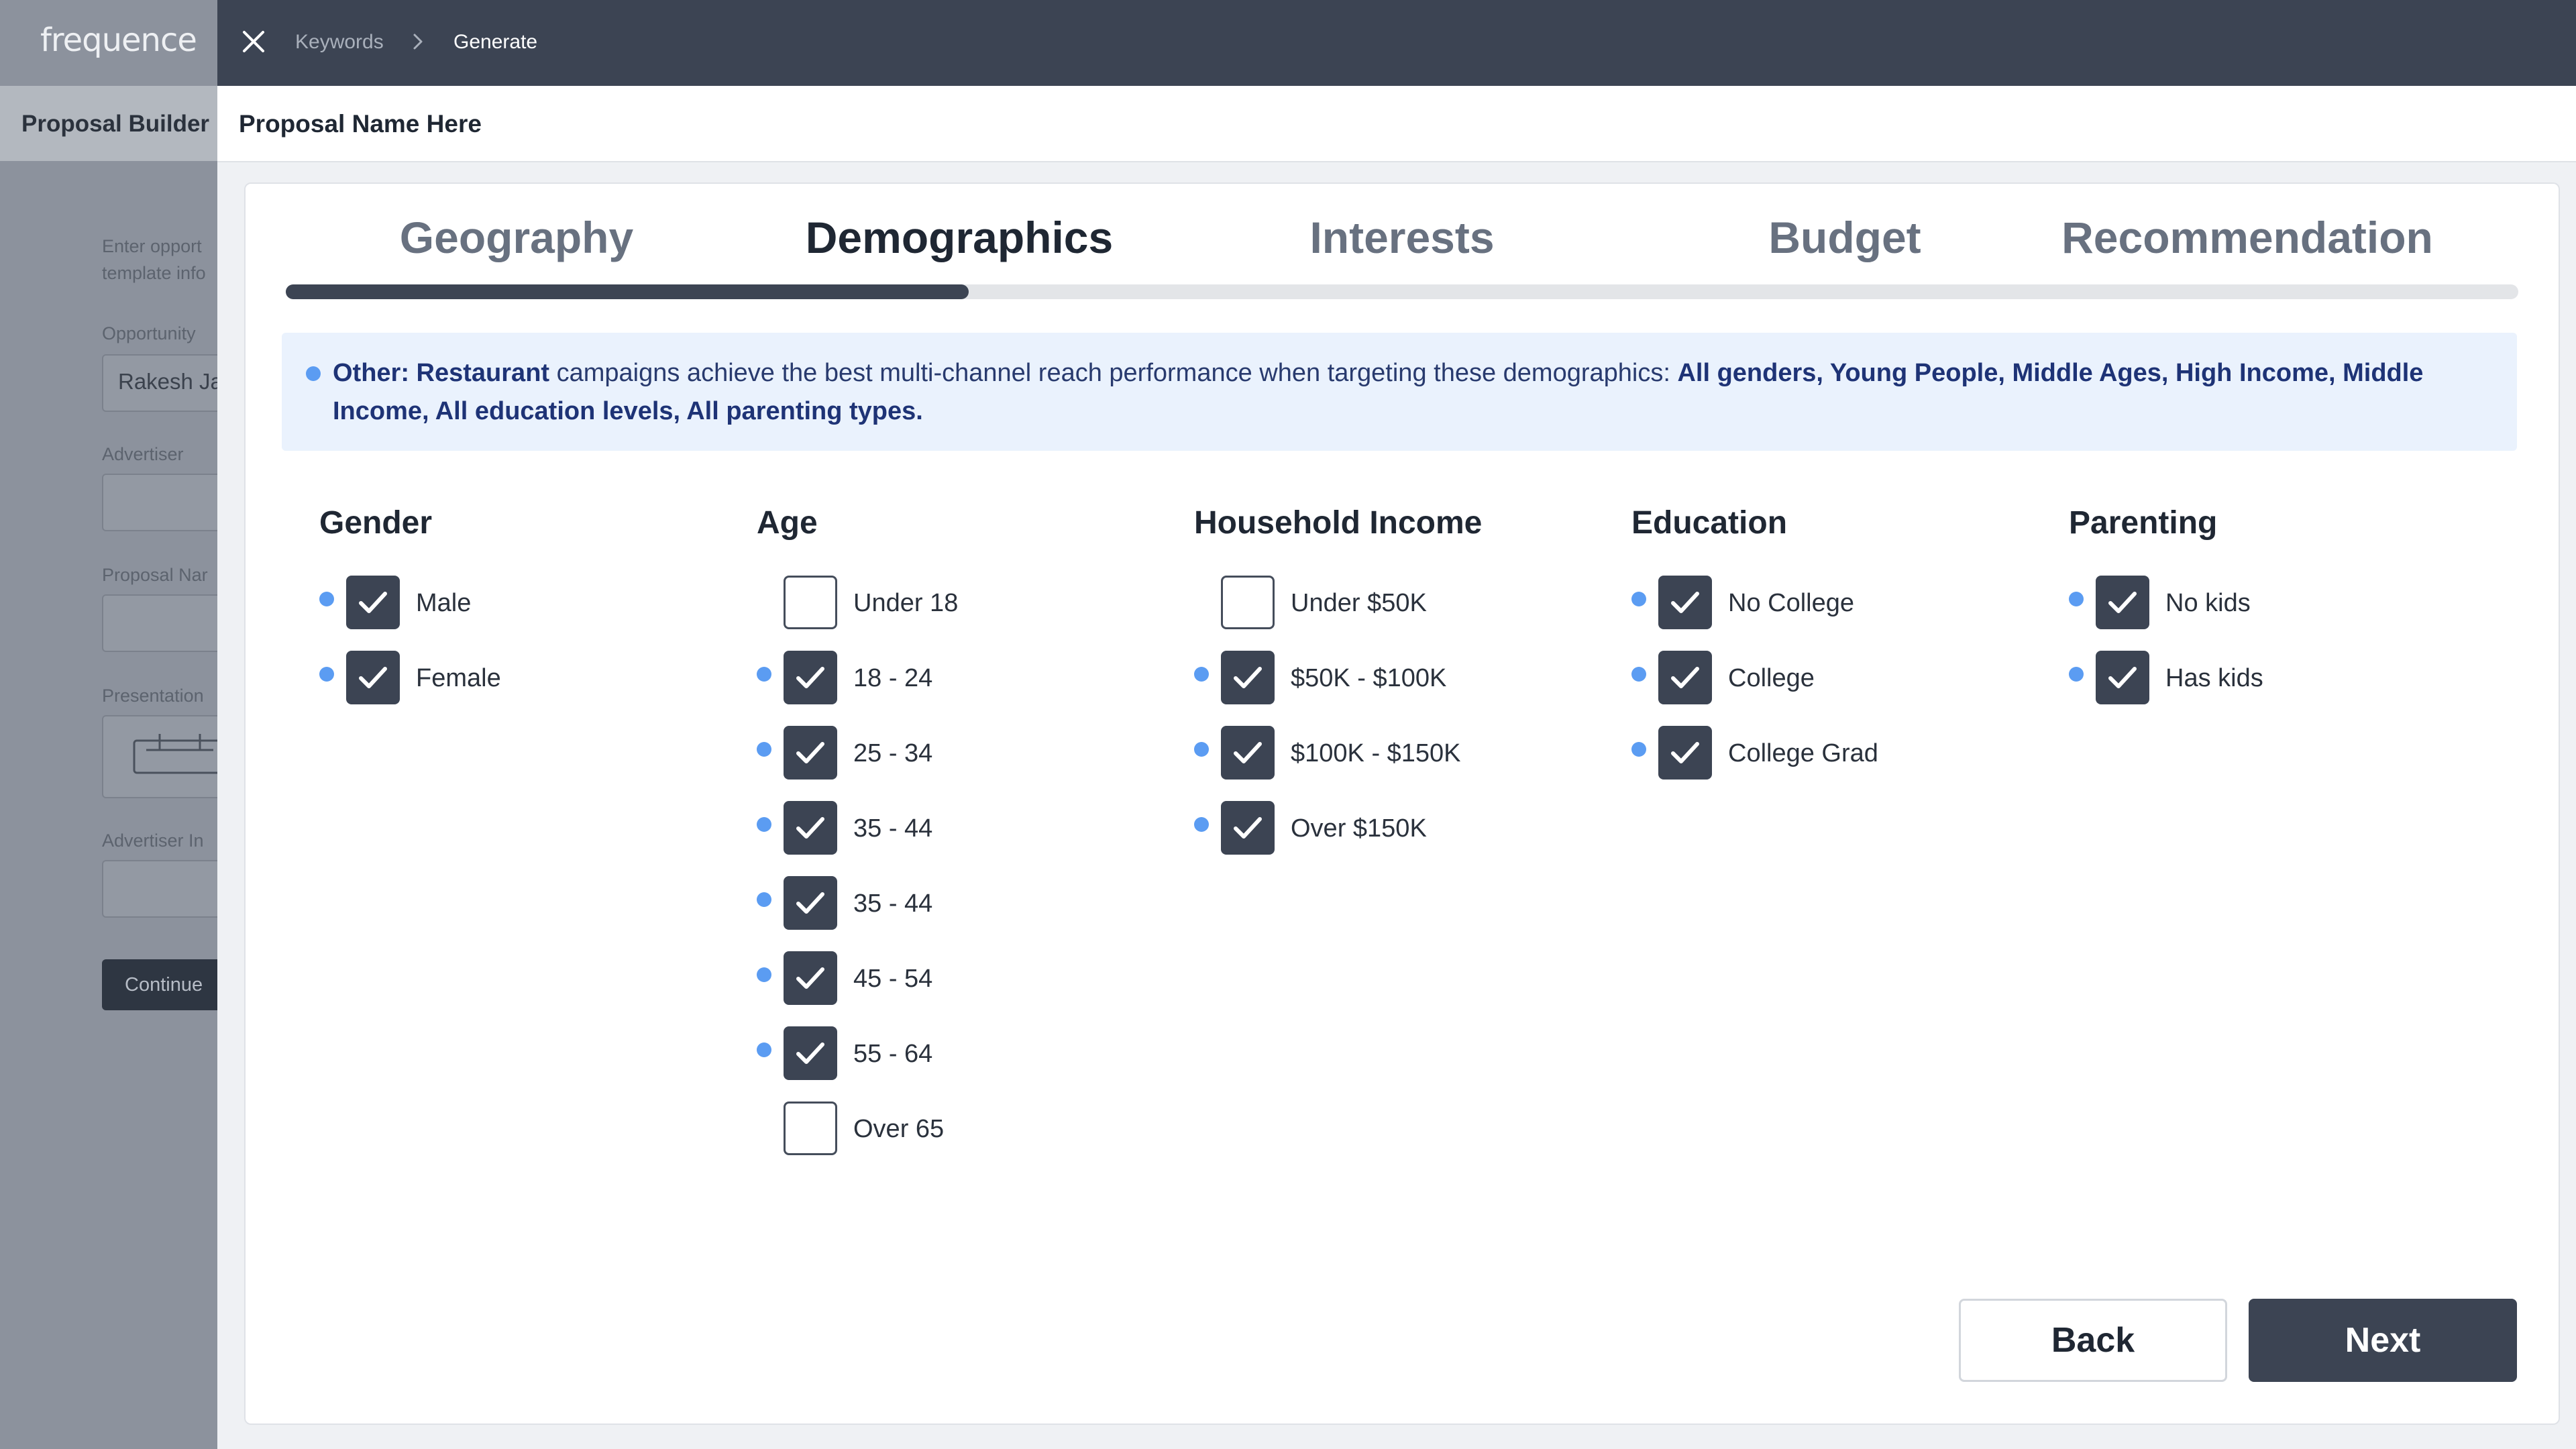 The height and width of the screenshot is (1449, 2576). I want to click on help-text: template info, so click(154, 273).